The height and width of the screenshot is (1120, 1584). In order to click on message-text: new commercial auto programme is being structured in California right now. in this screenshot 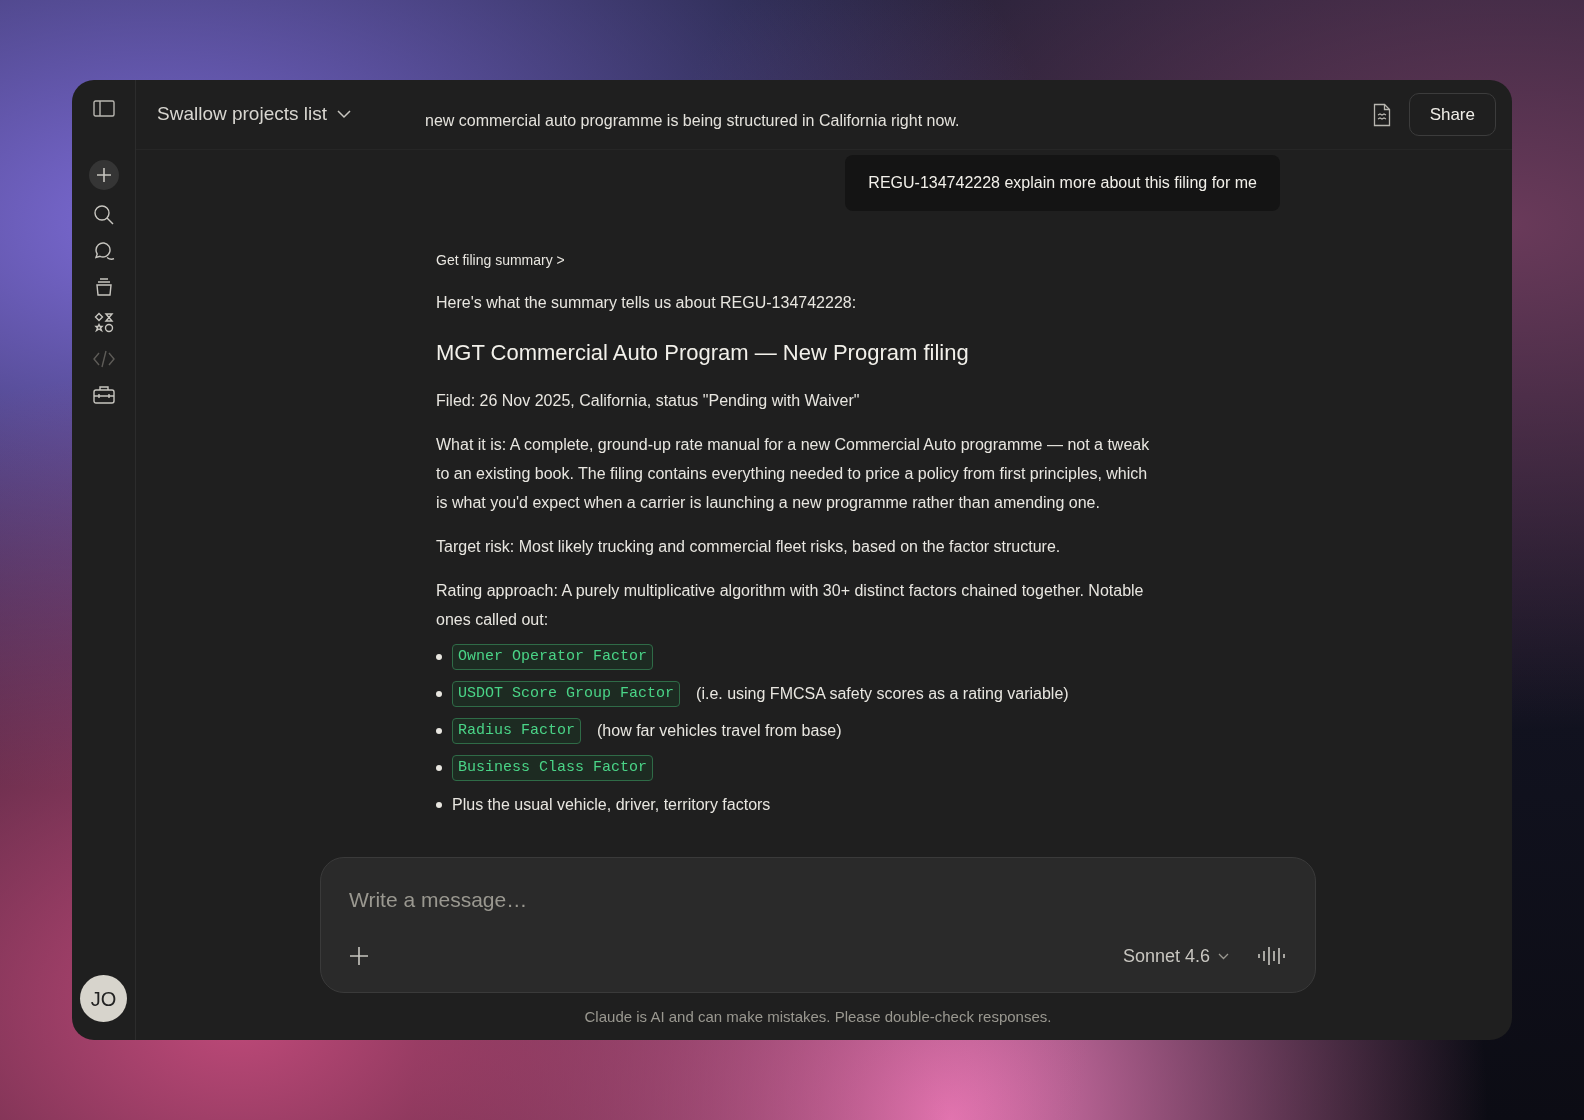, I will do `click(692, 120)`.